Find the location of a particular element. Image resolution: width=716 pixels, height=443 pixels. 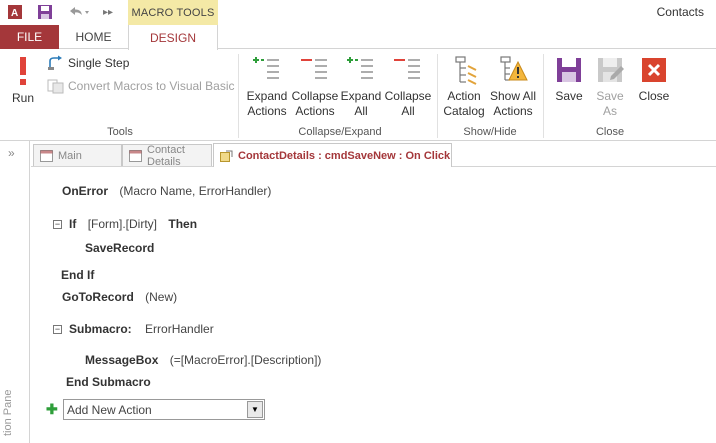

macro-line-saverecord: SaveRecord is located at coordinates (119, 248).